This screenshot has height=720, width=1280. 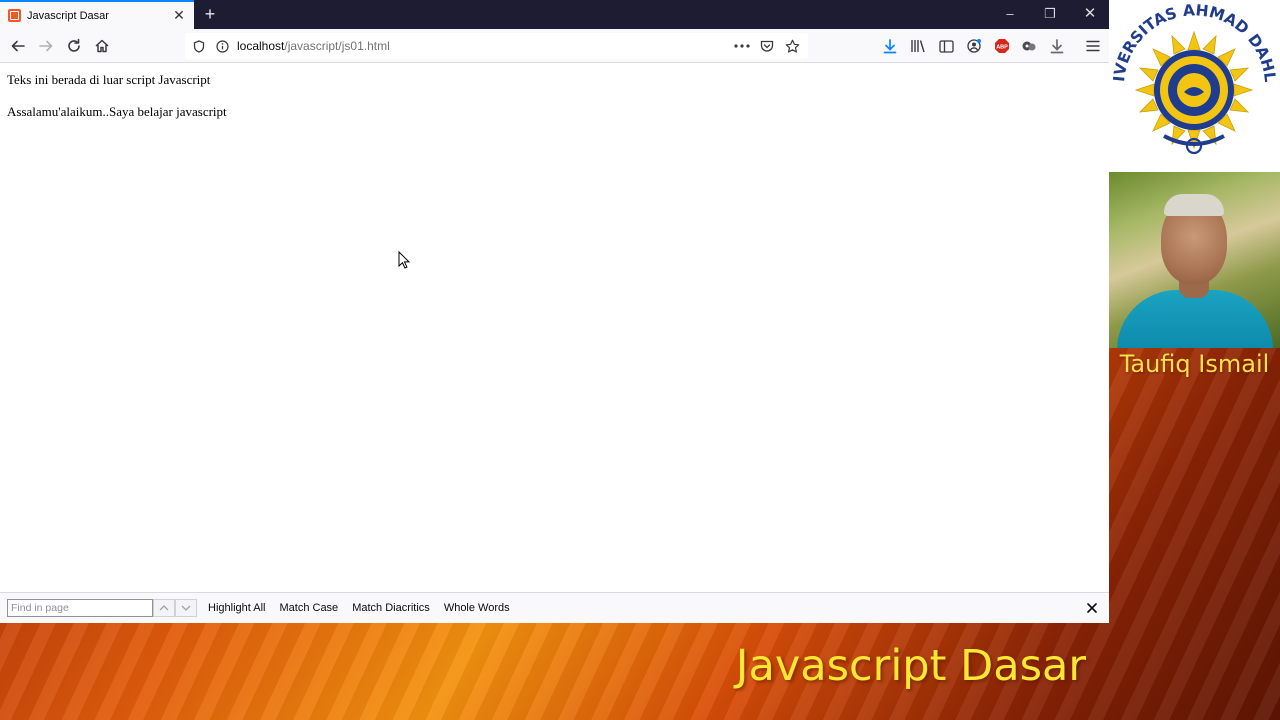 I want to click on url-bar: localhost/javascript/js01.html, so click(x=496, y=46).